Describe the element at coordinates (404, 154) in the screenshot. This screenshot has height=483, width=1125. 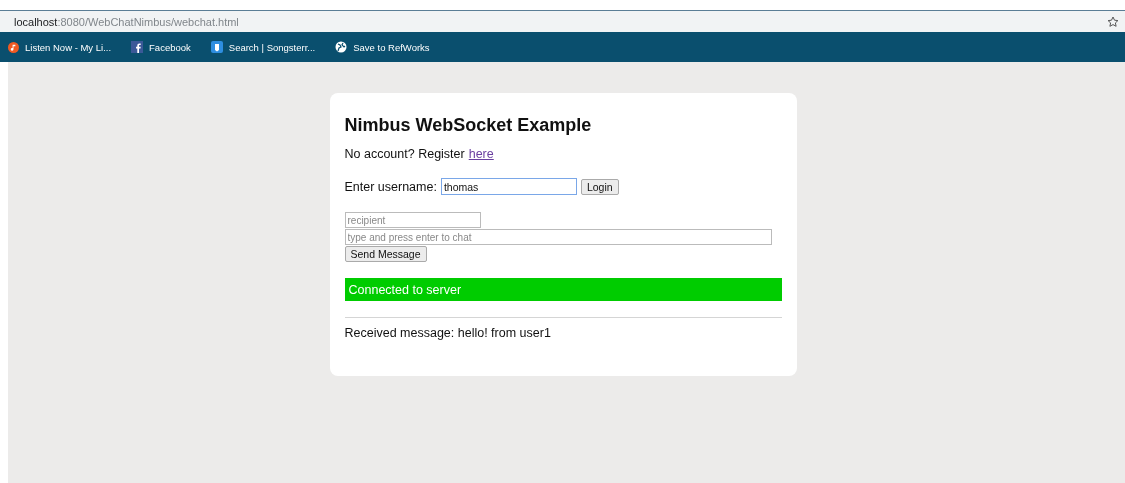
I see `register-text: No account? Register` at that location.